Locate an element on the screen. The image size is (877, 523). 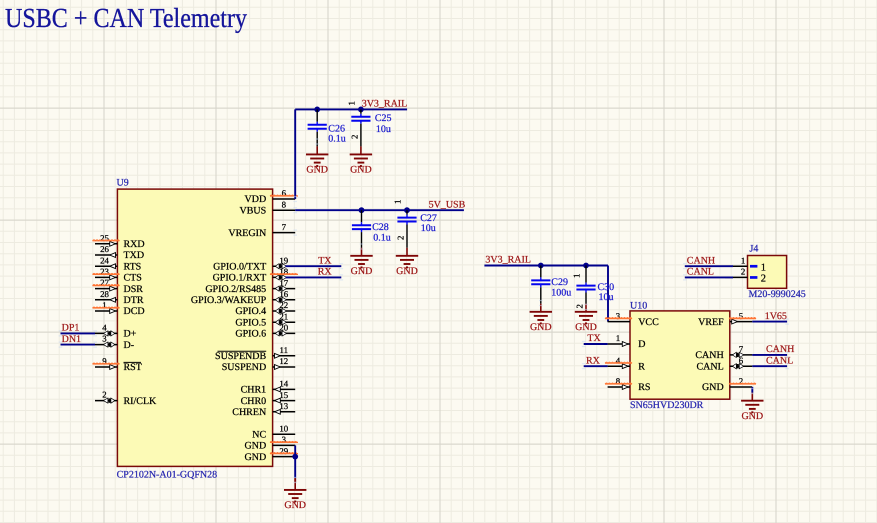
svg-text: 13 is located at coordinates (283, 406).